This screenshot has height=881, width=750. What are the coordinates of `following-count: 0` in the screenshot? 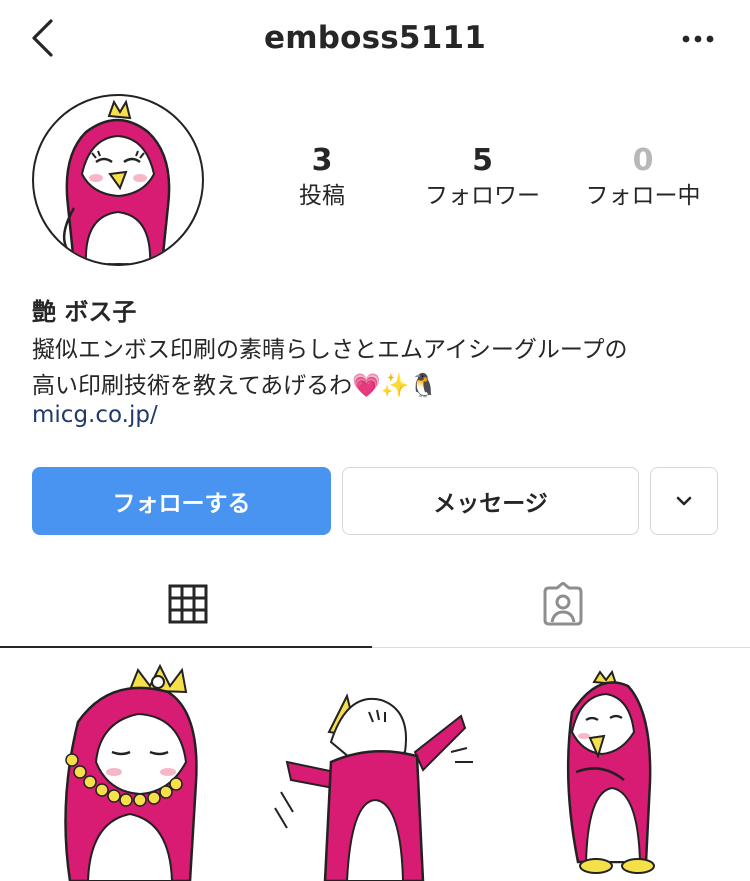 It's located at (643, 160).